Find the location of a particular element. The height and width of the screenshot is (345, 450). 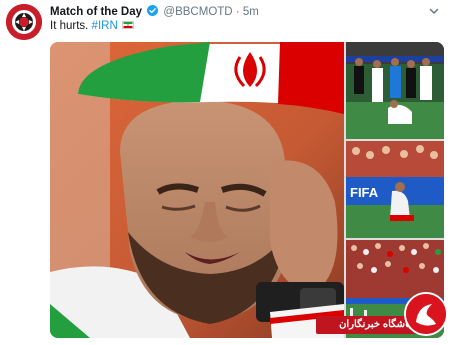

avatar-logo-icon is located at coordinates (24, 22).